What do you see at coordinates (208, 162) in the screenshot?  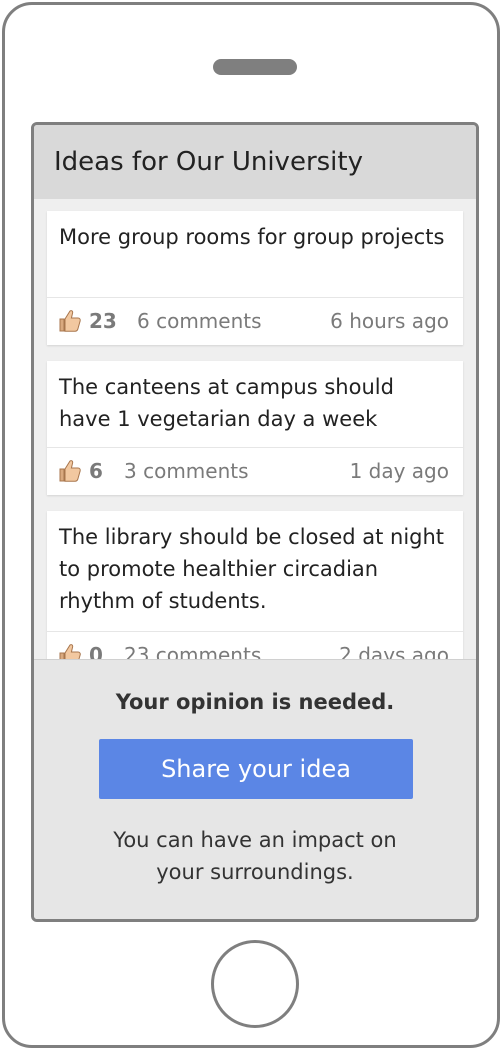 I see `app-title: Ideas for Our University` at bounding box center [208, 162].